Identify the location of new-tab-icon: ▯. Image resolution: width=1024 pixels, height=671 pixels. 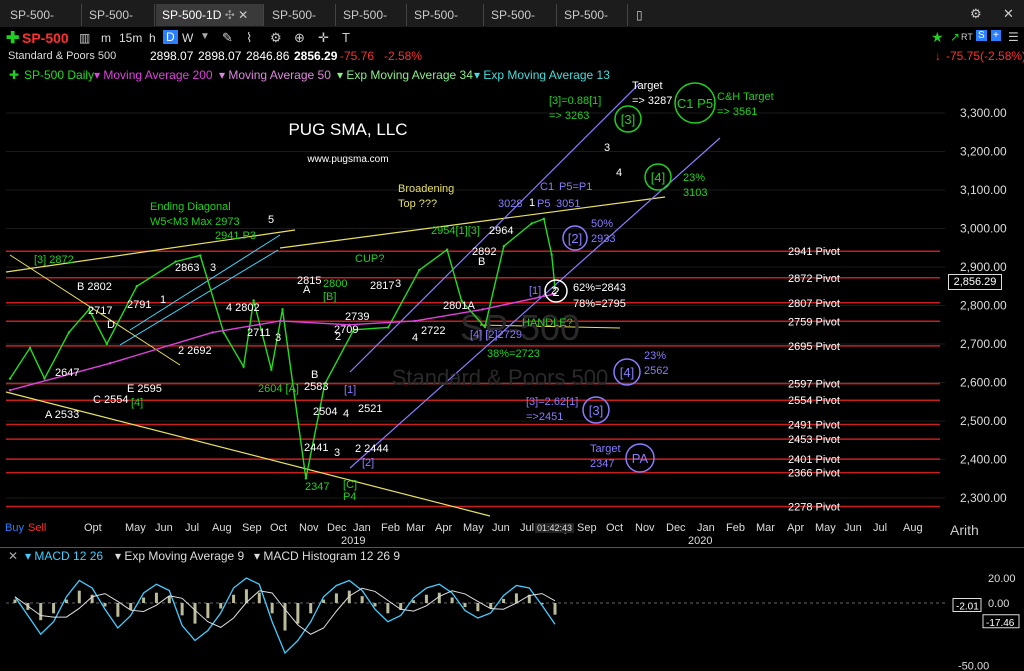
(641, 15).